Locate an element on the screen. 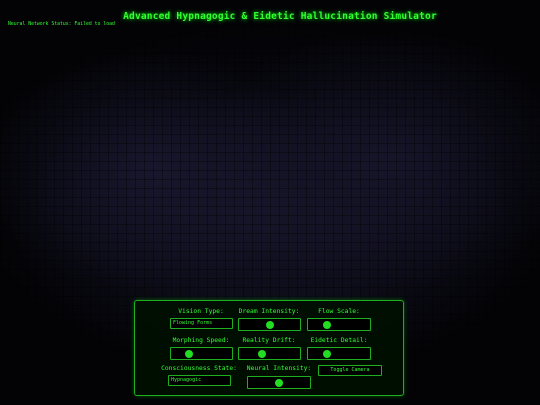  flow-scale-slider is located at coordinates (339, 324).